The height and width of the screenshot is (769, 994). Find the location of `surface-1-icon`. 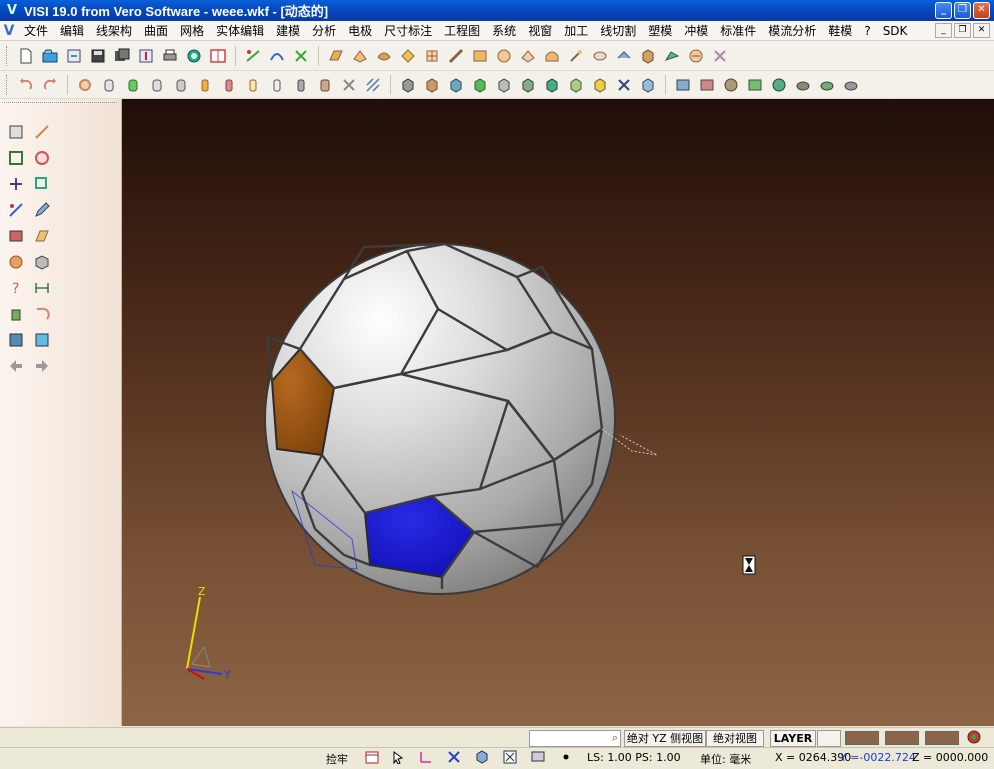

surface-1-icon is located at coordinates (336, 56).